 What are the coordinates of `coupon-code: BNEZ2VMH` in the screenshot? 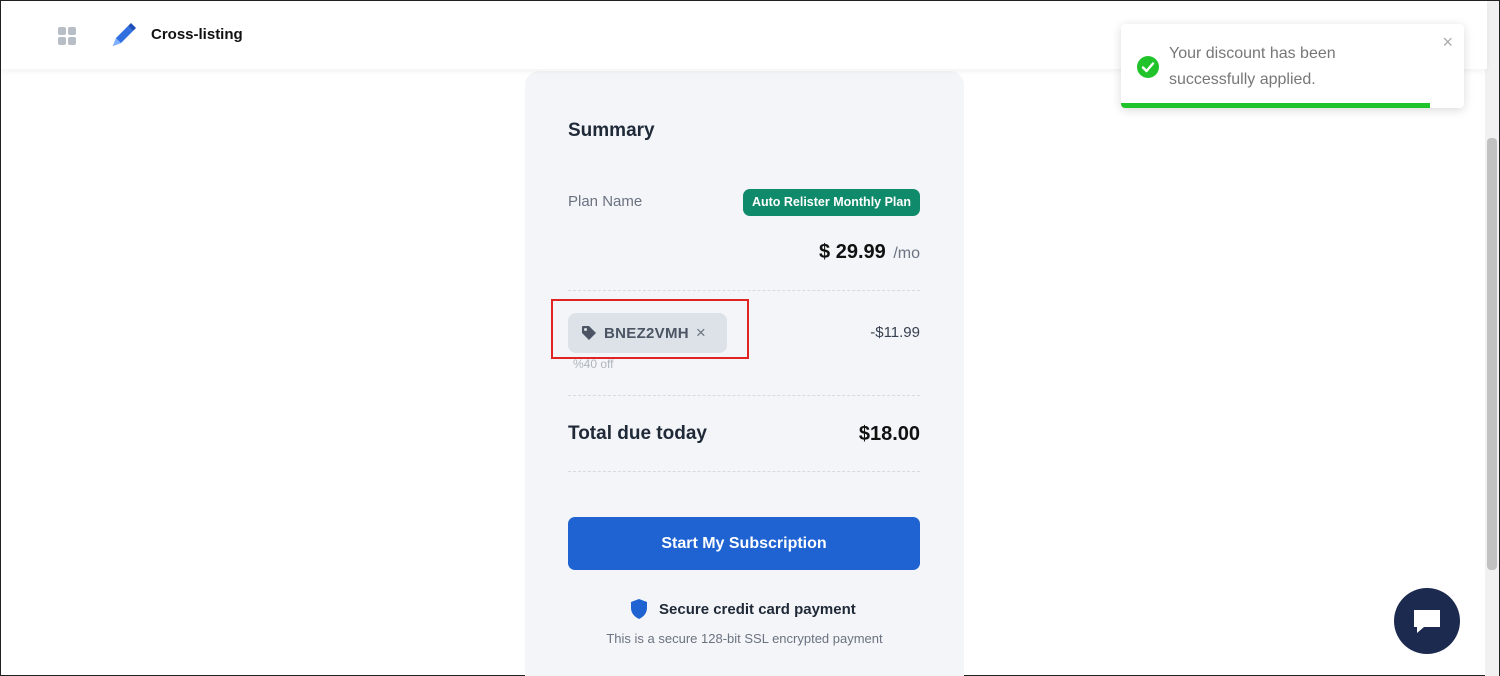 It's located at (646, 333).